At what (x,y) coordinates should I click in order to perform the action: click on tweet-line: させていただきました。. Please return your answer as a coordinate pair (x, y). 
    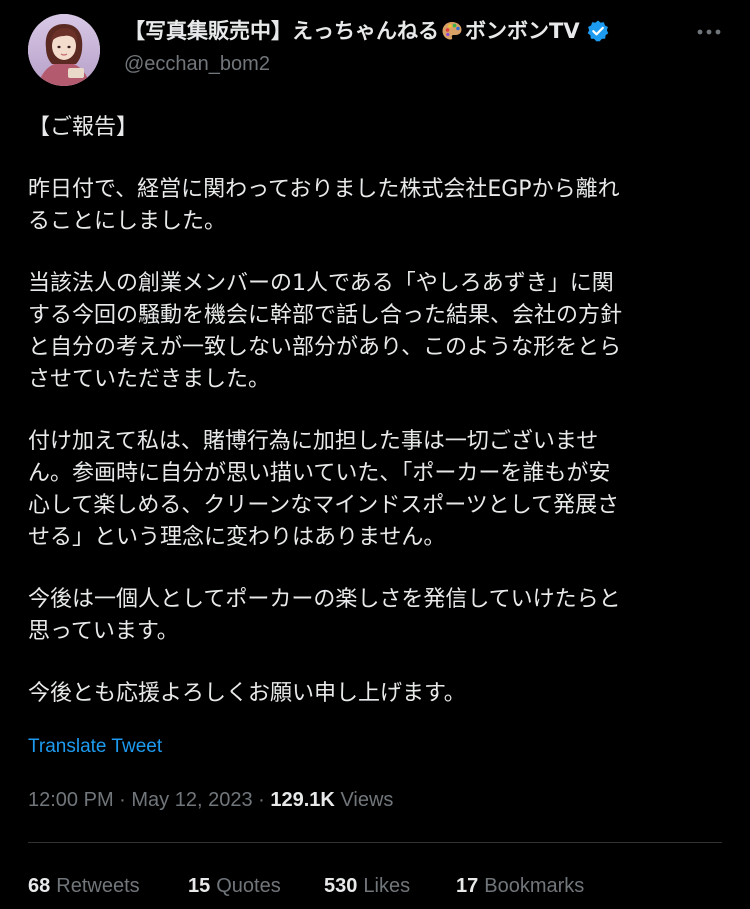
    Looking at the image, I should click on (149, 379).